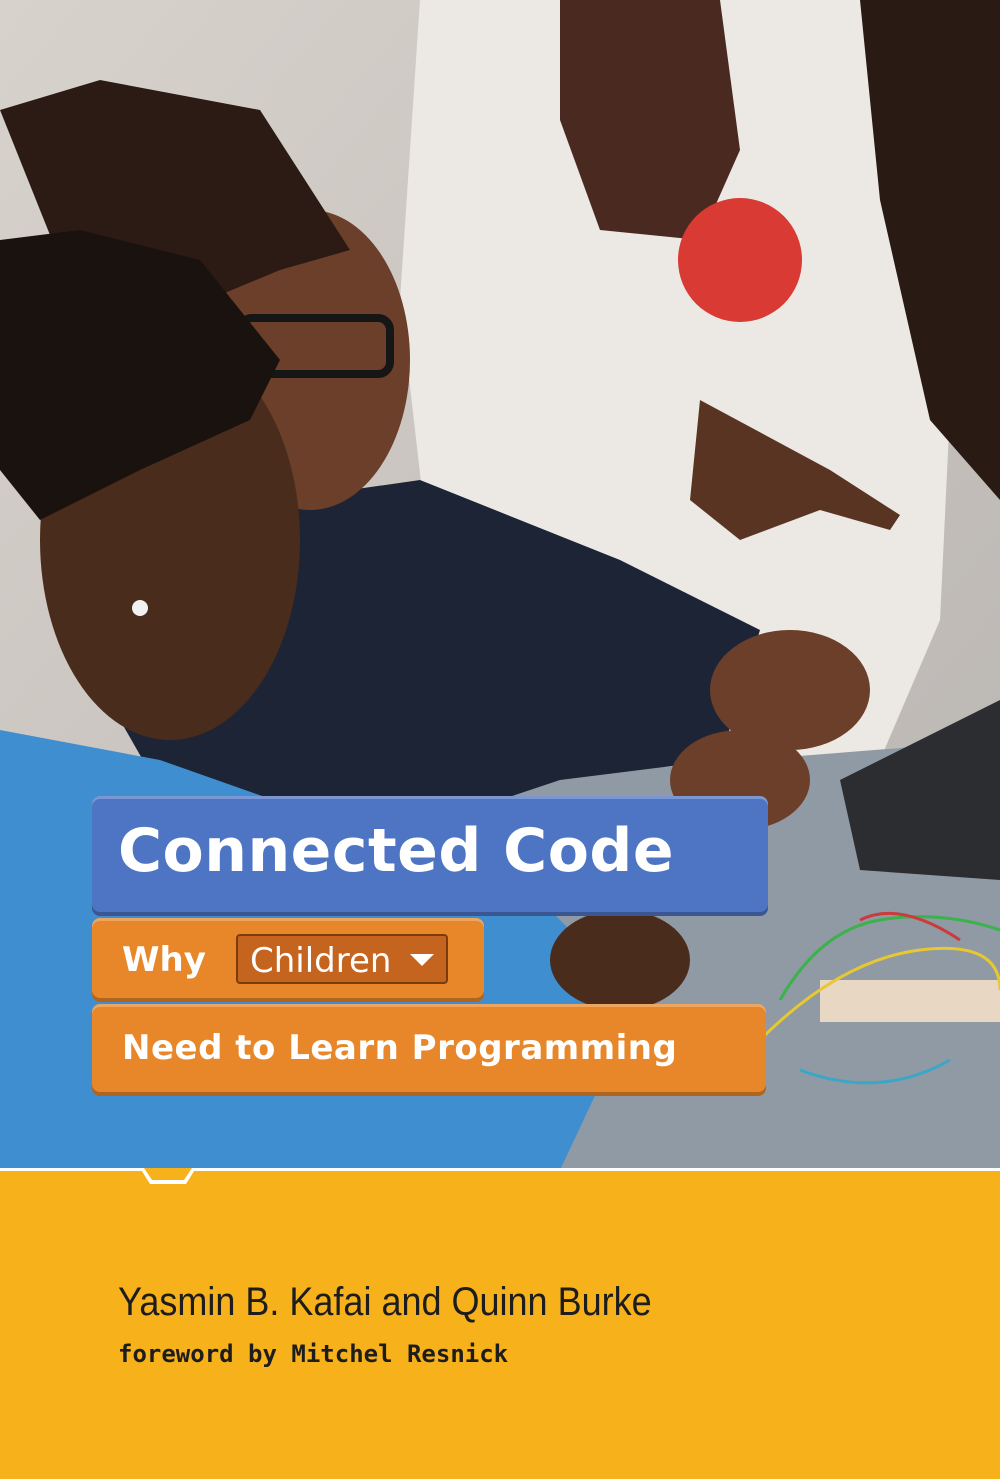  I want to click on chevron-down-icon, so click(422, 960).